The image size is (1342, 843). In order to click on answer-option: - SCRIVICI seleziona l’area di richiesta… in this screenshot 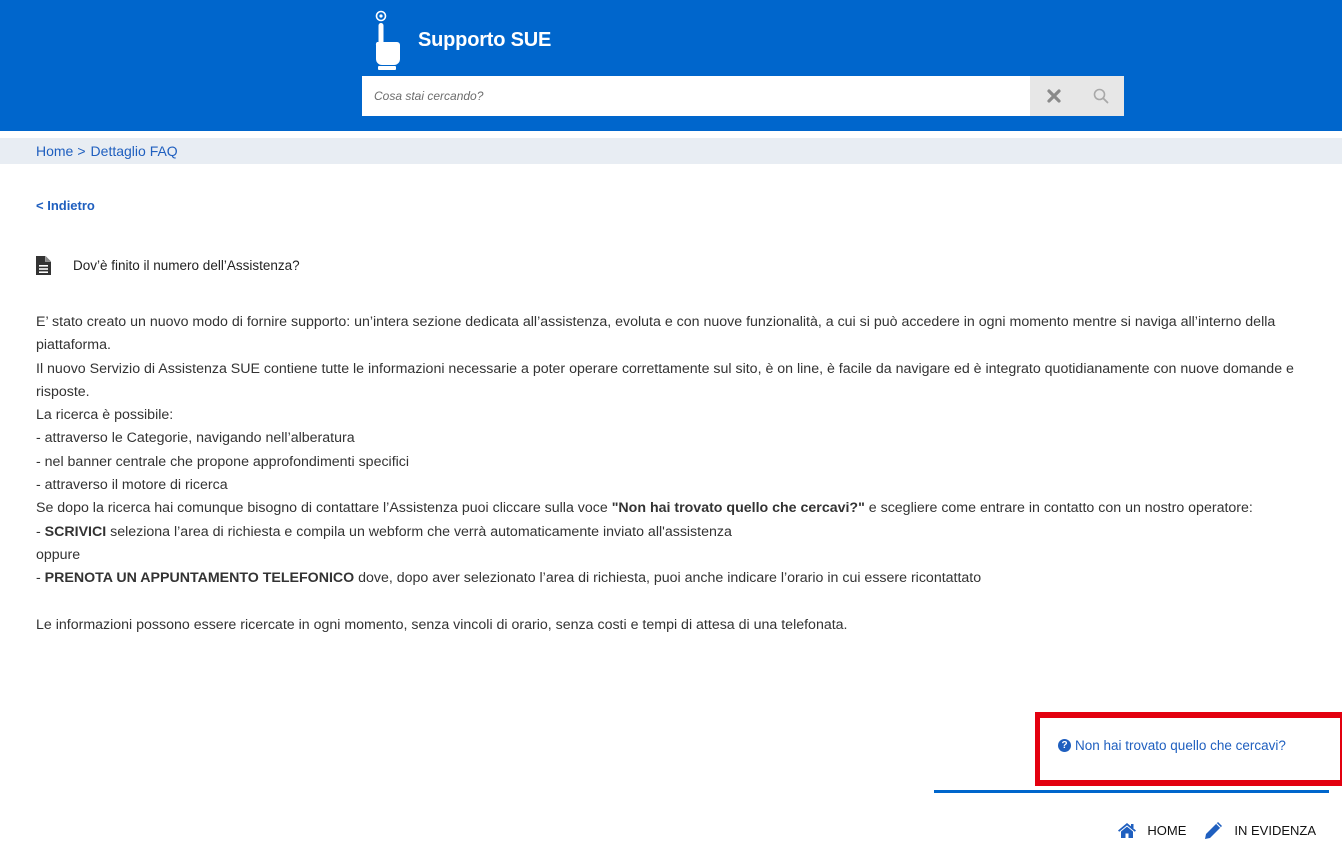, I will do `click(681, 532)`.